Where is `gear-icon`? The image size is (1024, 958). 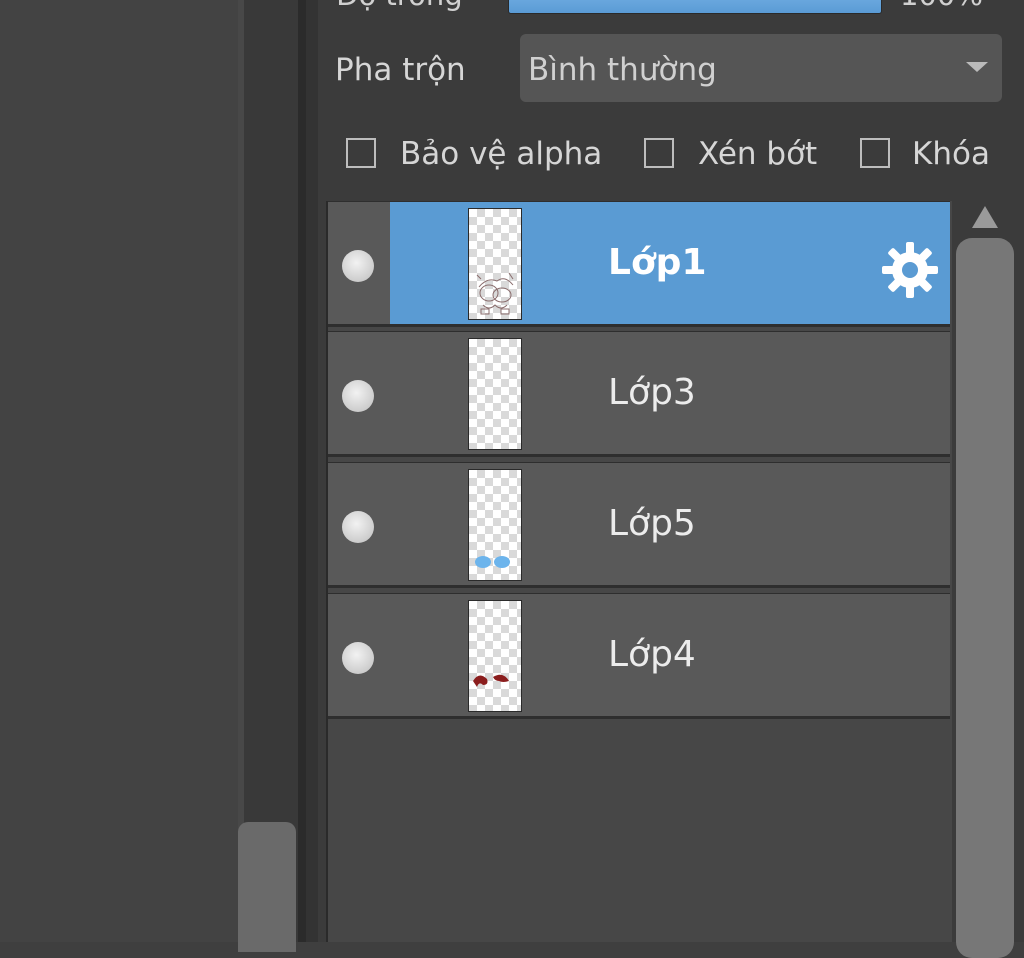 gear-icon is located at coordinates (910, 270).